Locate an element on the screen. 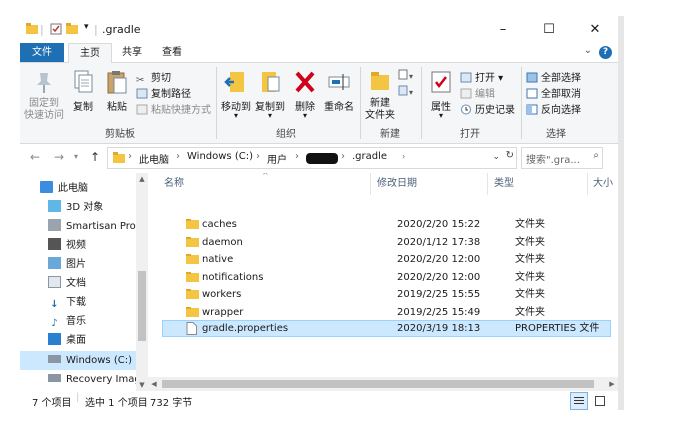  list-row: wrapper 2019/2/25 15:49 文件夹 is located at coordinates (385, 312).